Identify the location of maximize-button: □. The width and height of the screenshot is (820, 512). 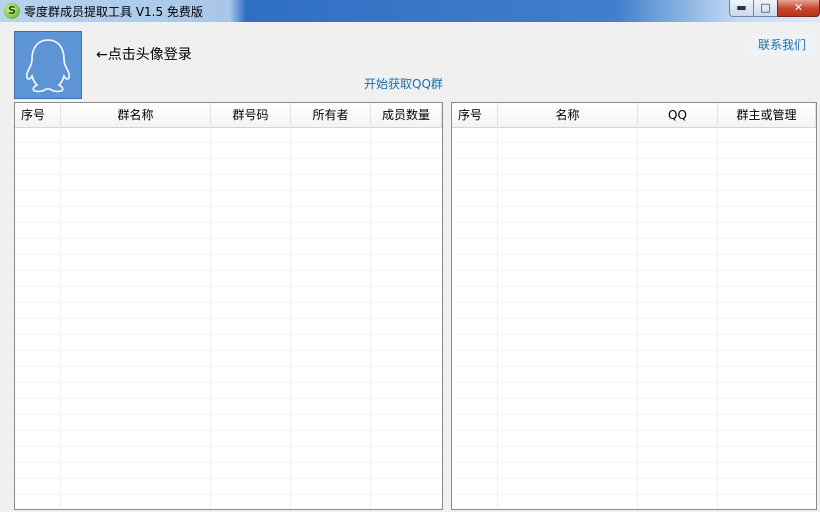
(765, 8).